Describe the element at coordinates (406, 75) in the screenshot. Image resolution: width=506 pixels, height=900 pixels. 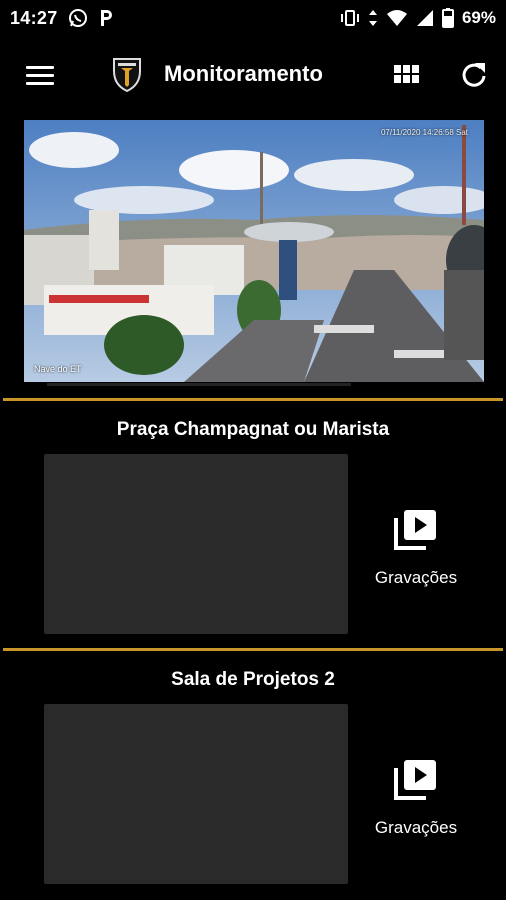
I see `grid-view-icon` at that location.